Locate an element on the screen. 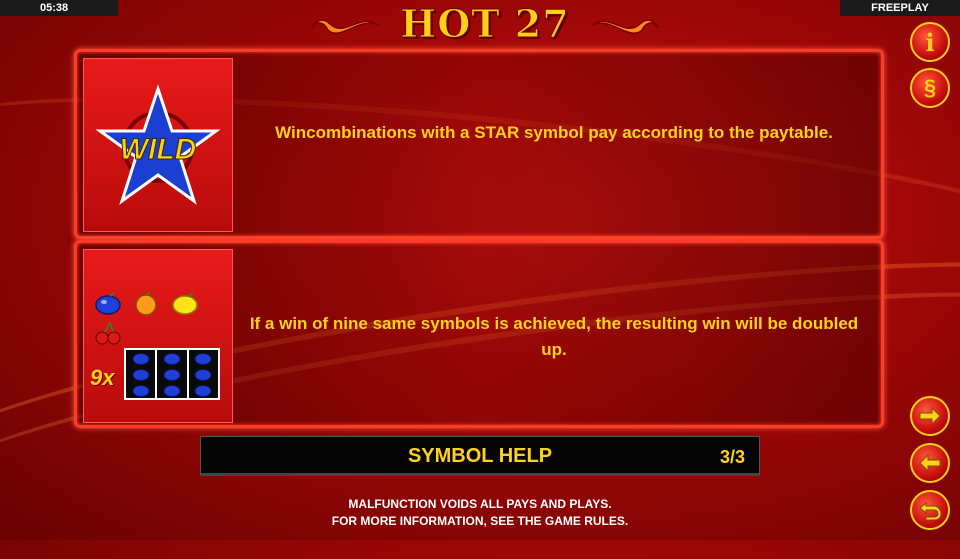 The width and height of the screenshot is (960, 559). info-button: i is located at coordinates (930, 42).